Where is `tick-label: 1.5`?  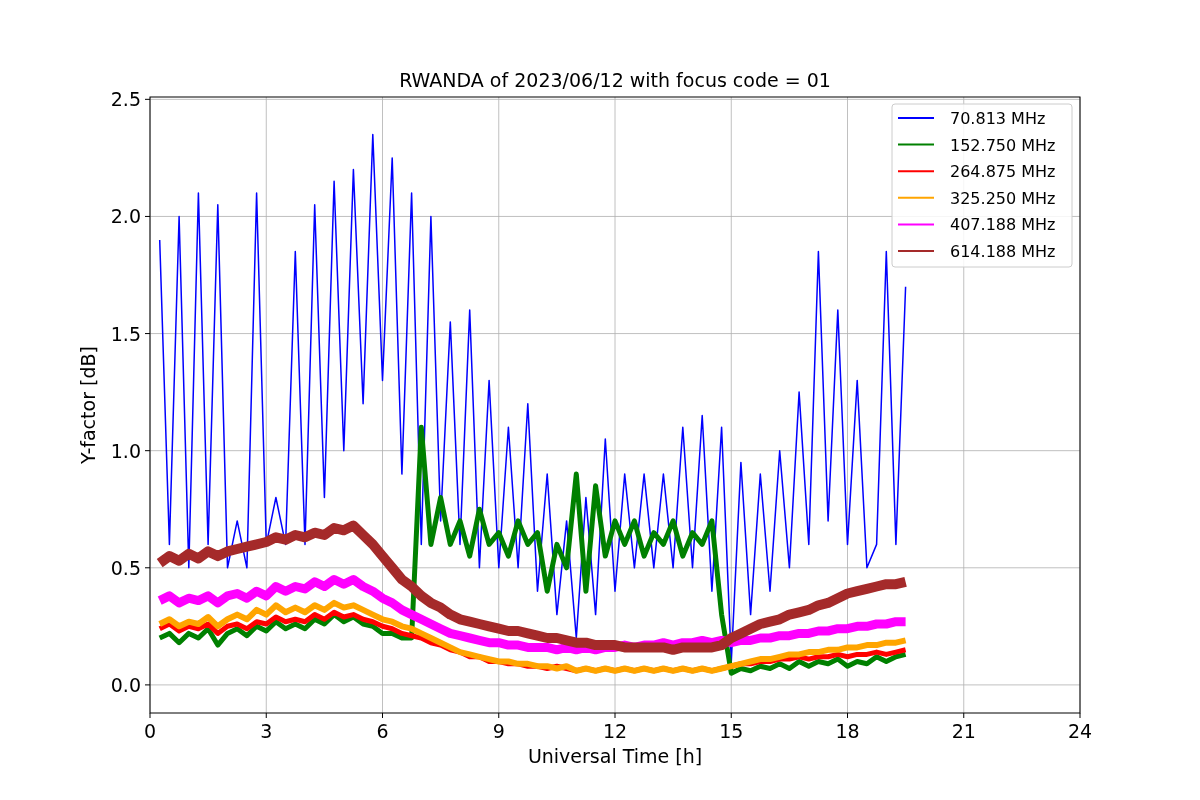
tick-label: 1.5 is located at coordinates (125, 333).